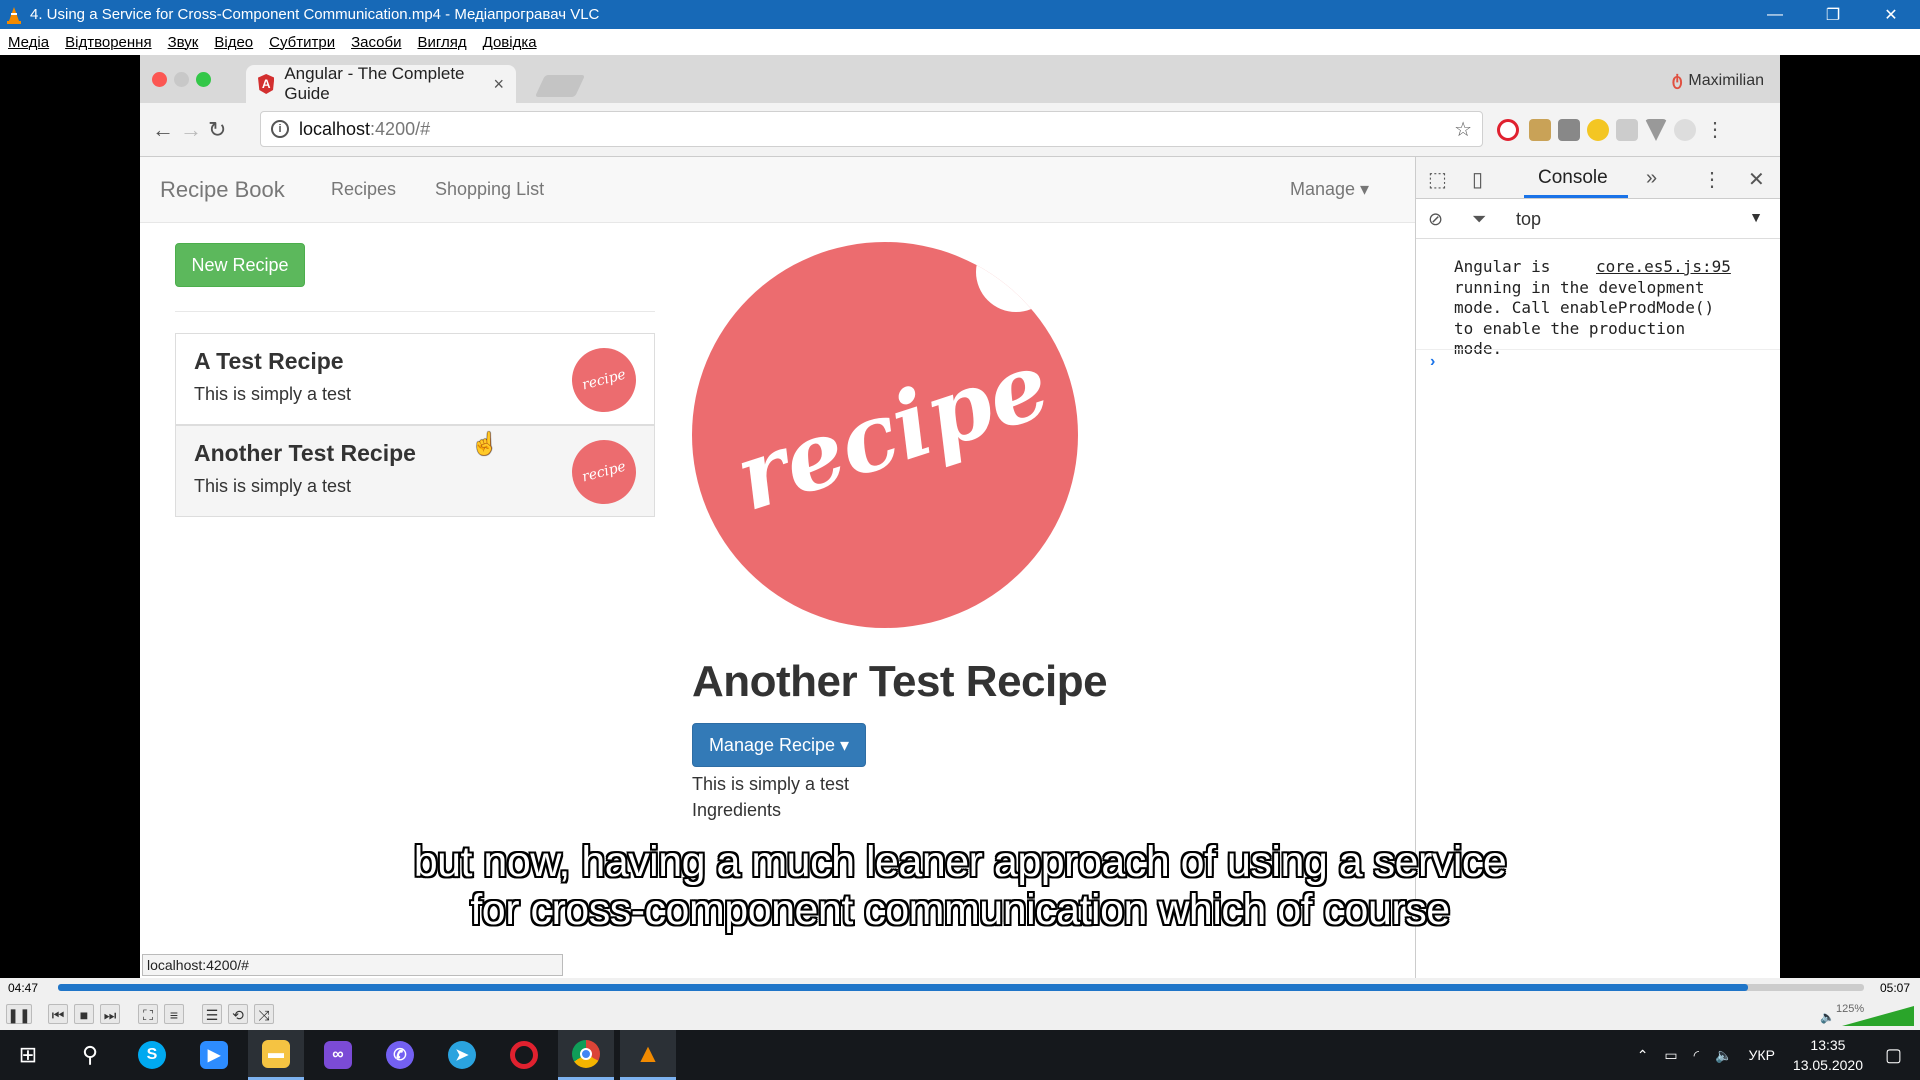 Image resolution: width=1920 pixels, height=1080 pixels. Describe the element at coordinates (1894, 988) in the screenshot. I see `total-time: 05:07` at that location.